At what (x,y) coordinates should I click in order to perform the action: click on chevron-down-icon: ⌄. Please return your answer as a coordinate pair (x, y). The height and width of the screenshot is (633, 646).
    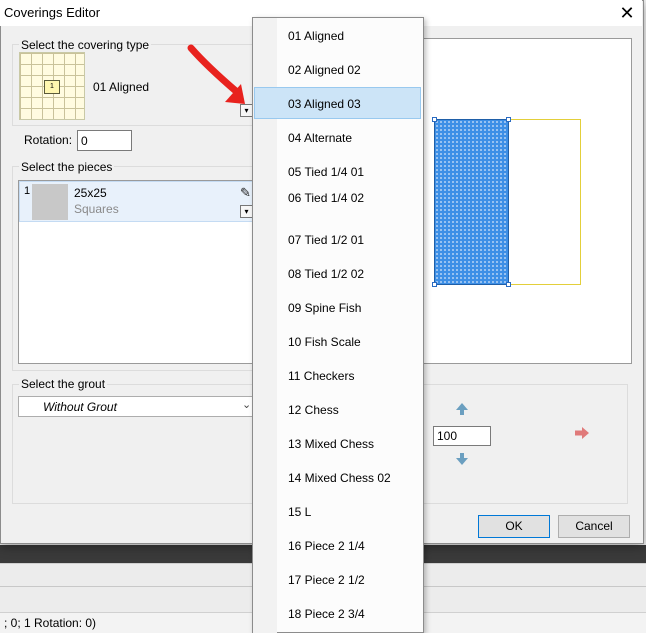
    Looking at the image, I should click on (247, 405).